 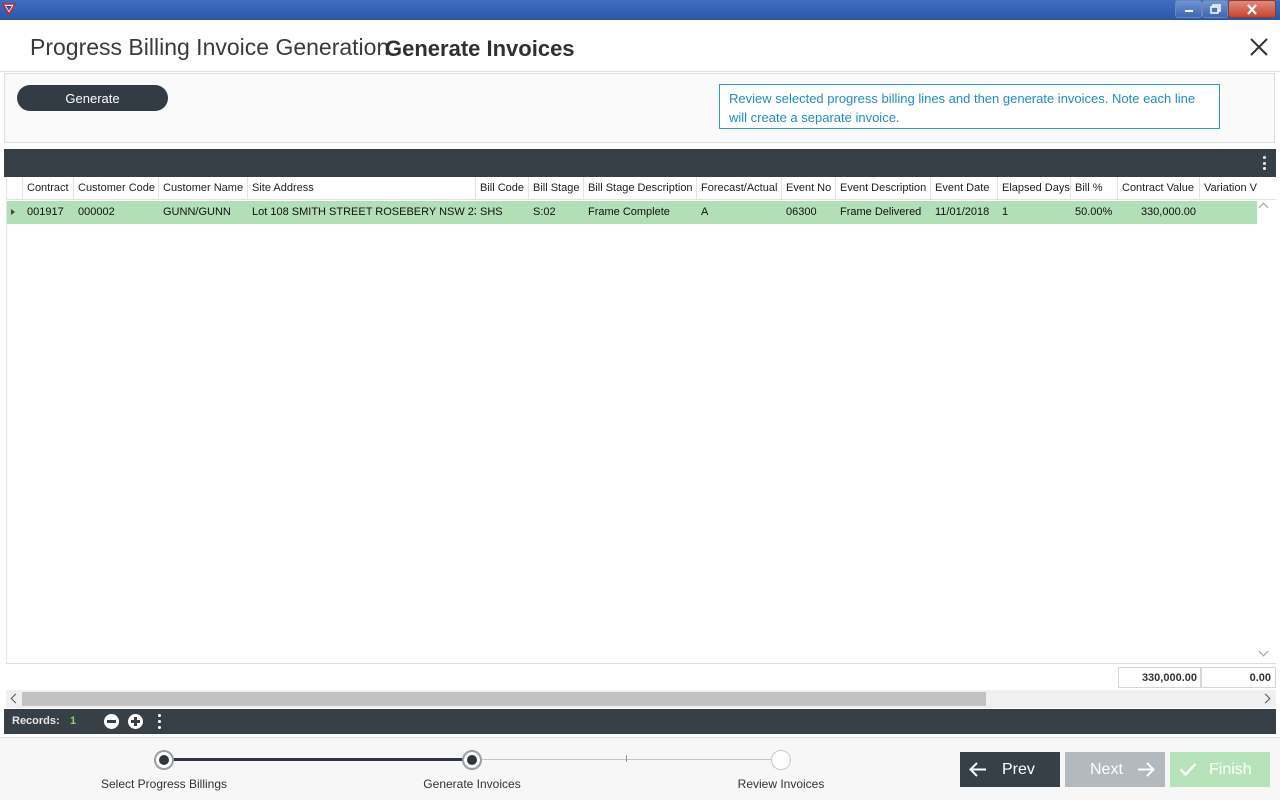 I want to click on grid-totals-row: 330,000.00 0.00, so click(x=641, y=676).